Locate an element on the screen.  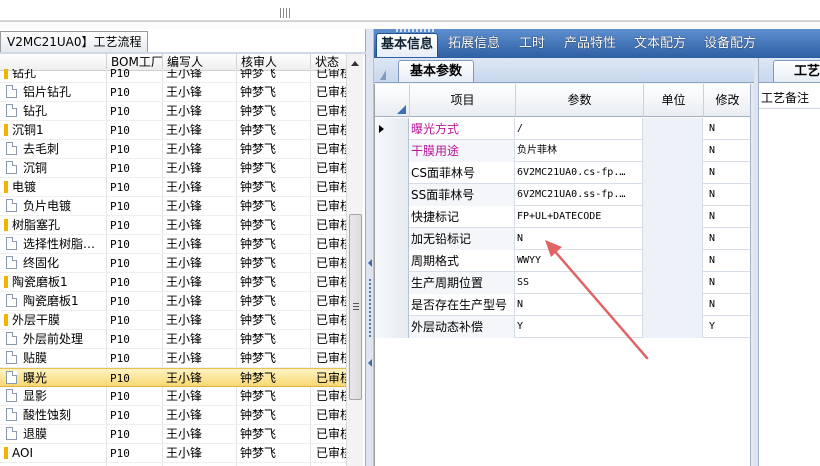
tree-node-label: 曝光 is located at coordinates (35, 378).